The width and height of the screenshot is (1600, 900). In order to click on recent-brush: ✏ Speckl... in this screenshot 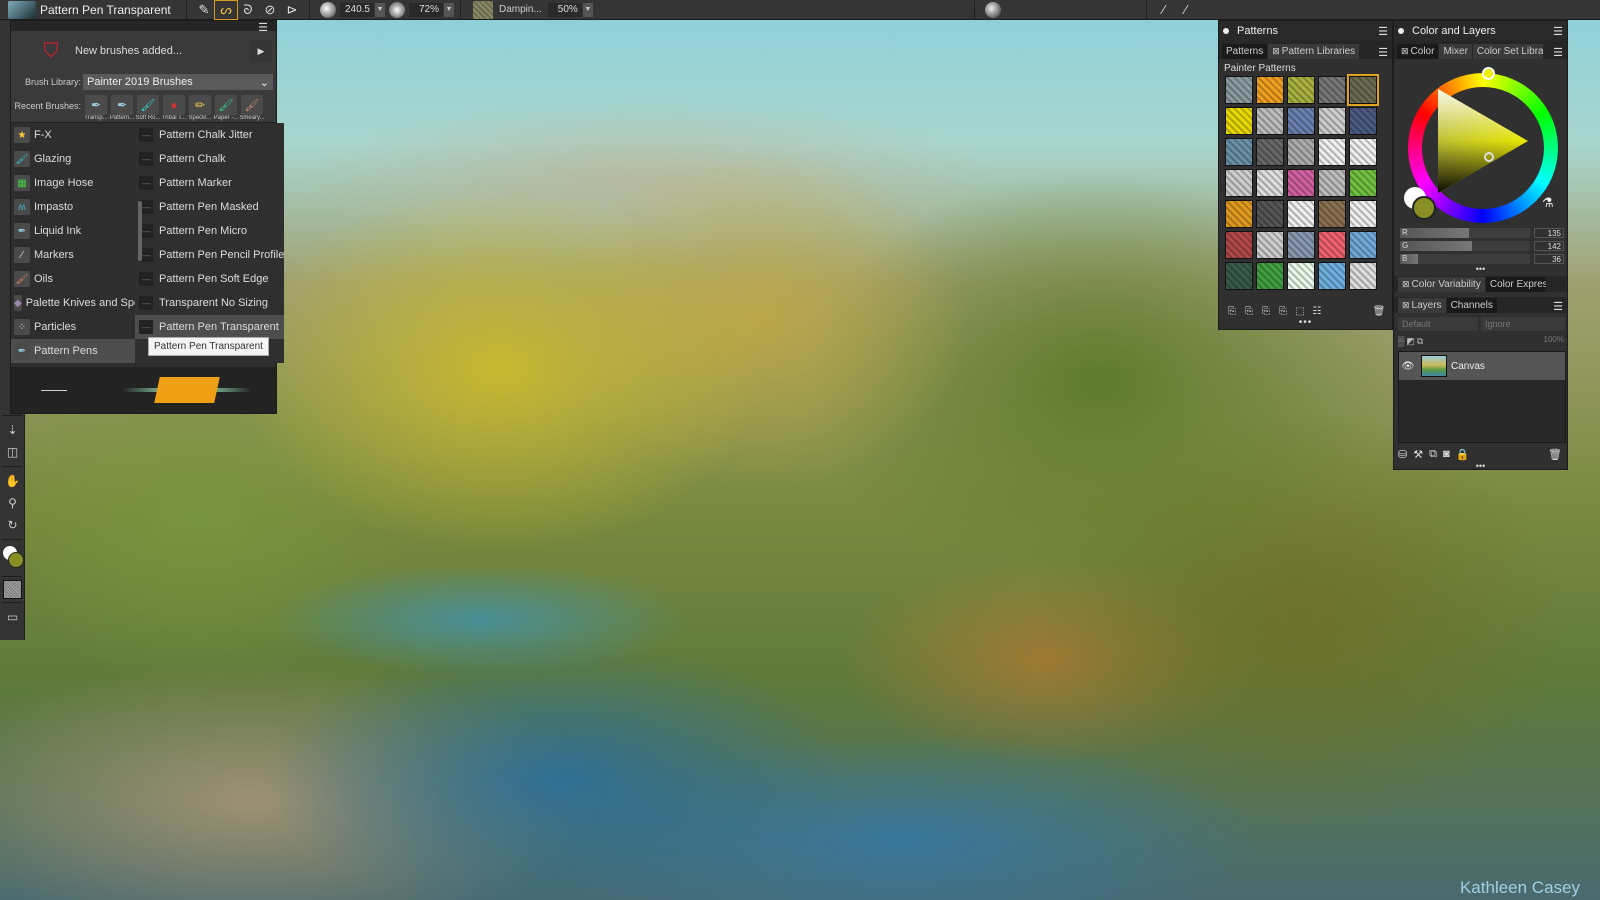, I will do `click(200, 108)`.